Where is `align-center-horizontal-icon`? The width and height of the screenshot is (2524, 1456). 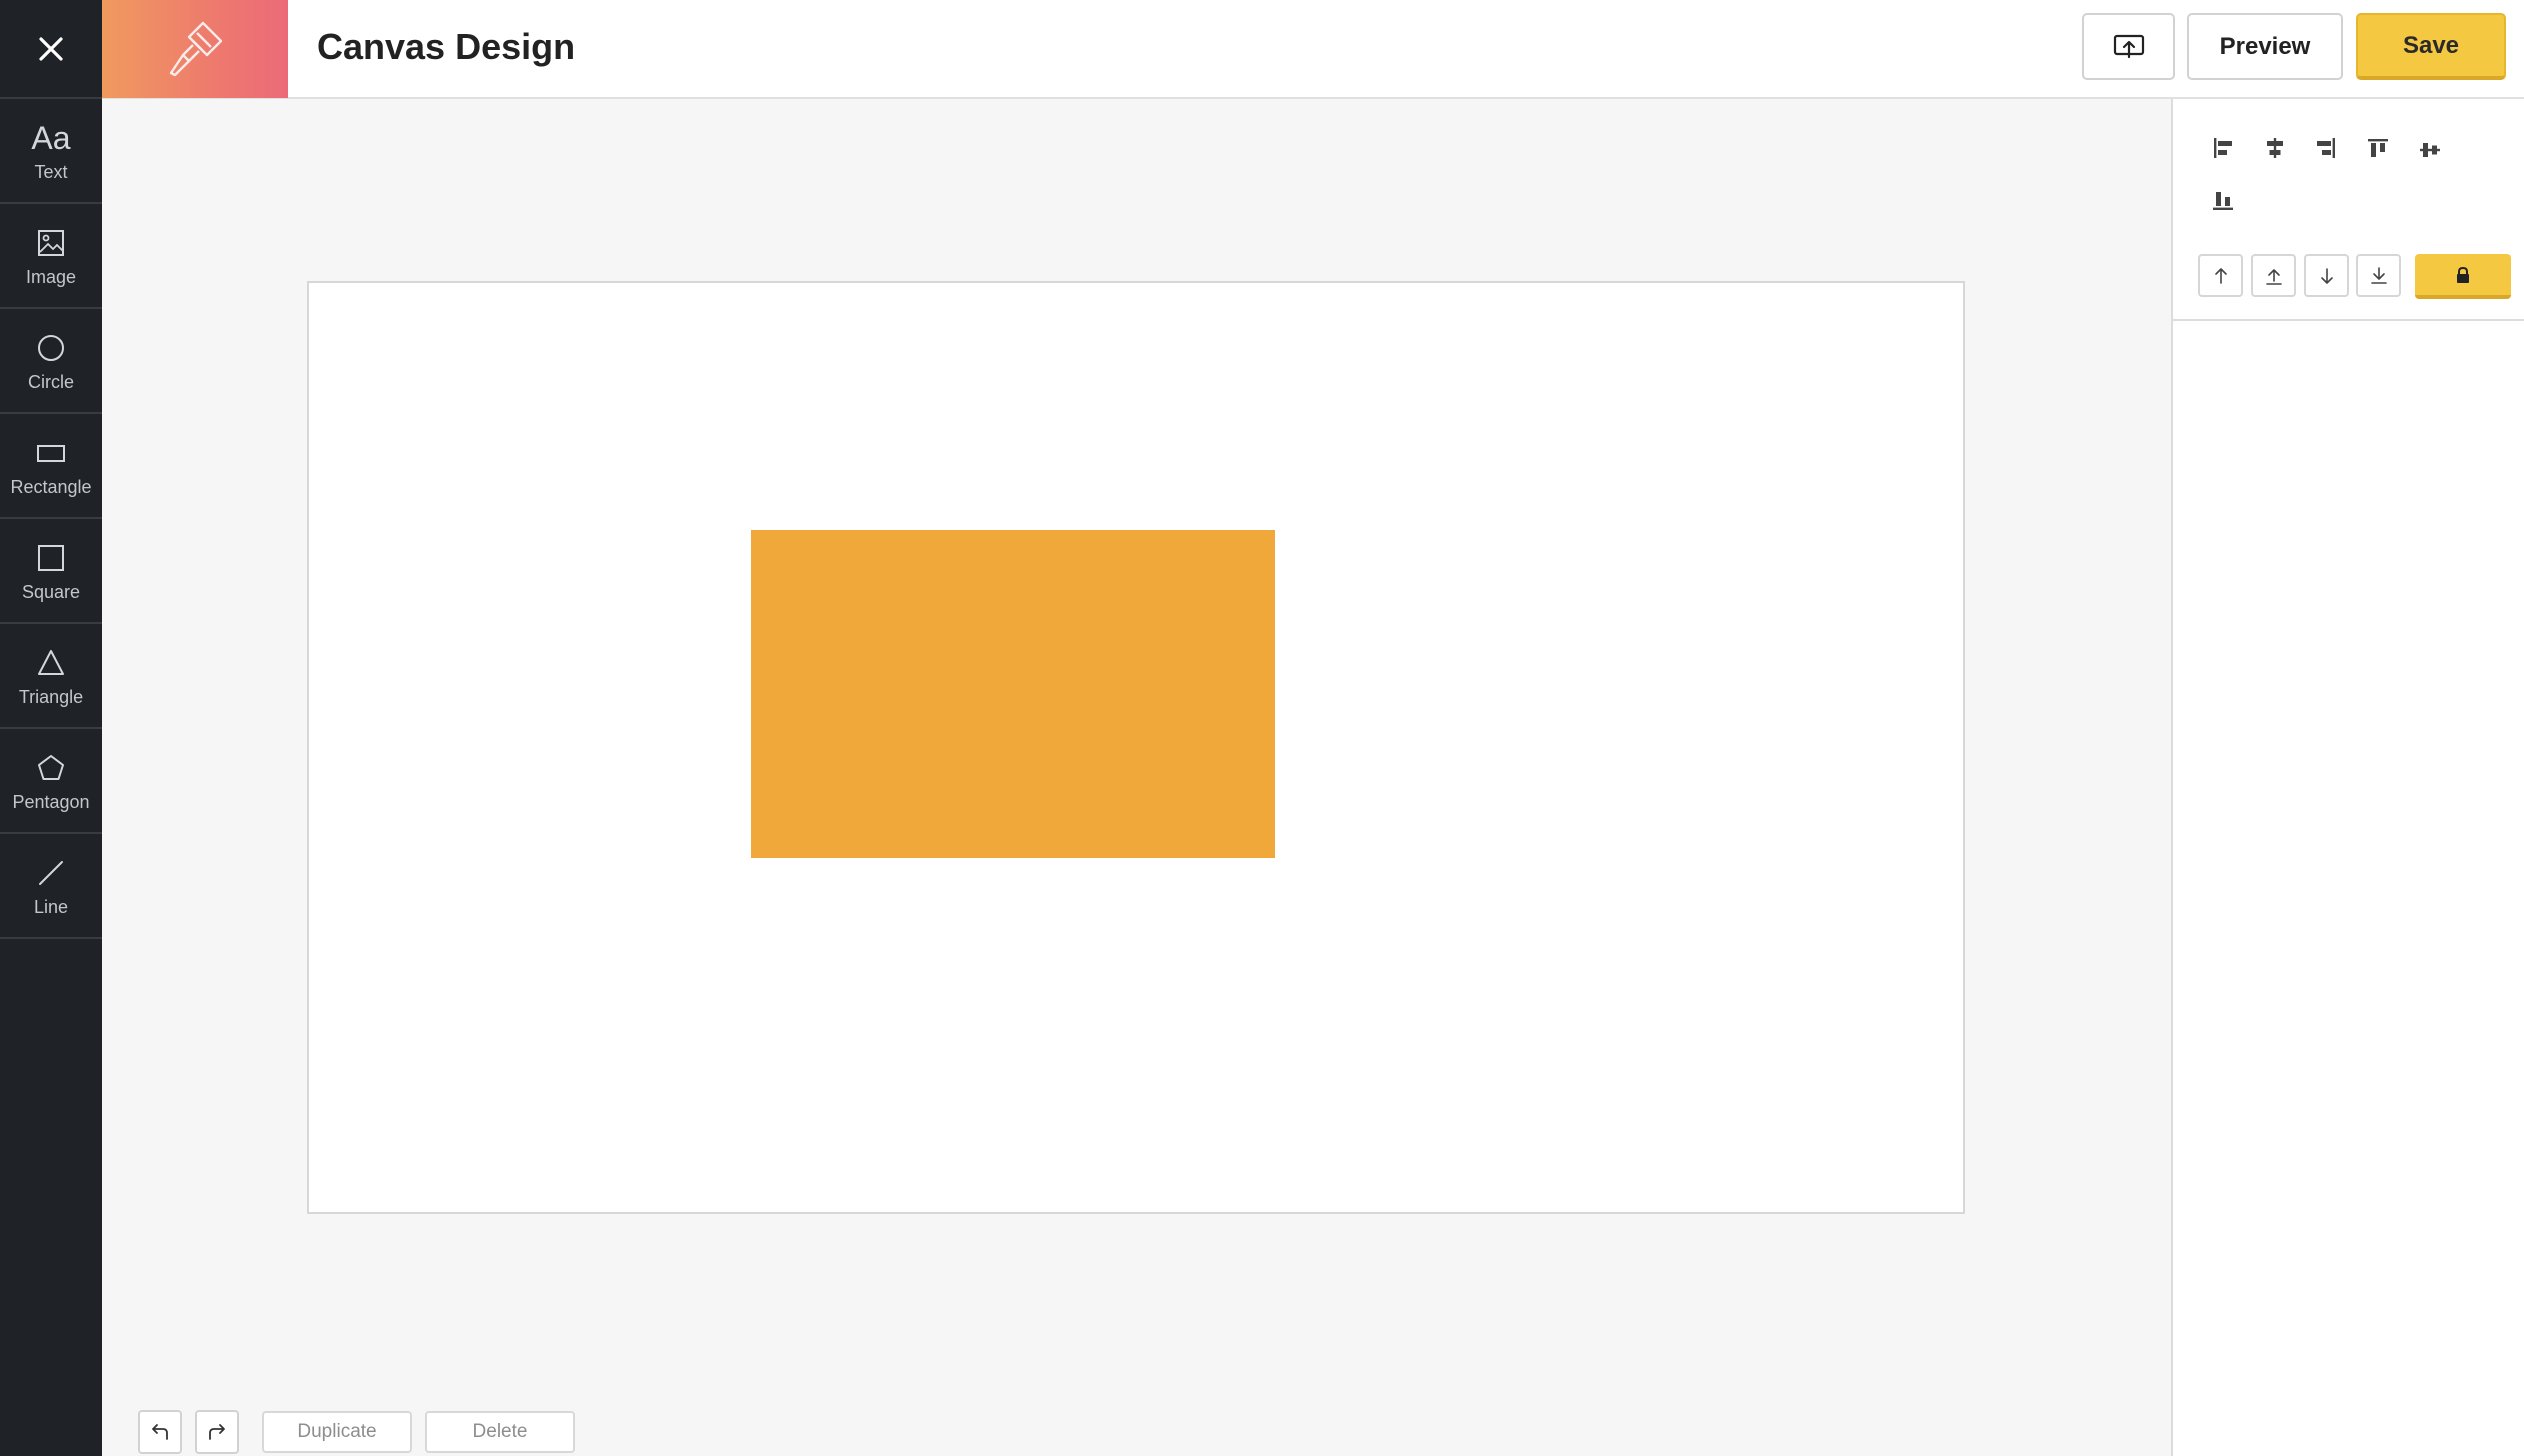
align-center-horizontal-icon is located at coordinates (2275, 148).